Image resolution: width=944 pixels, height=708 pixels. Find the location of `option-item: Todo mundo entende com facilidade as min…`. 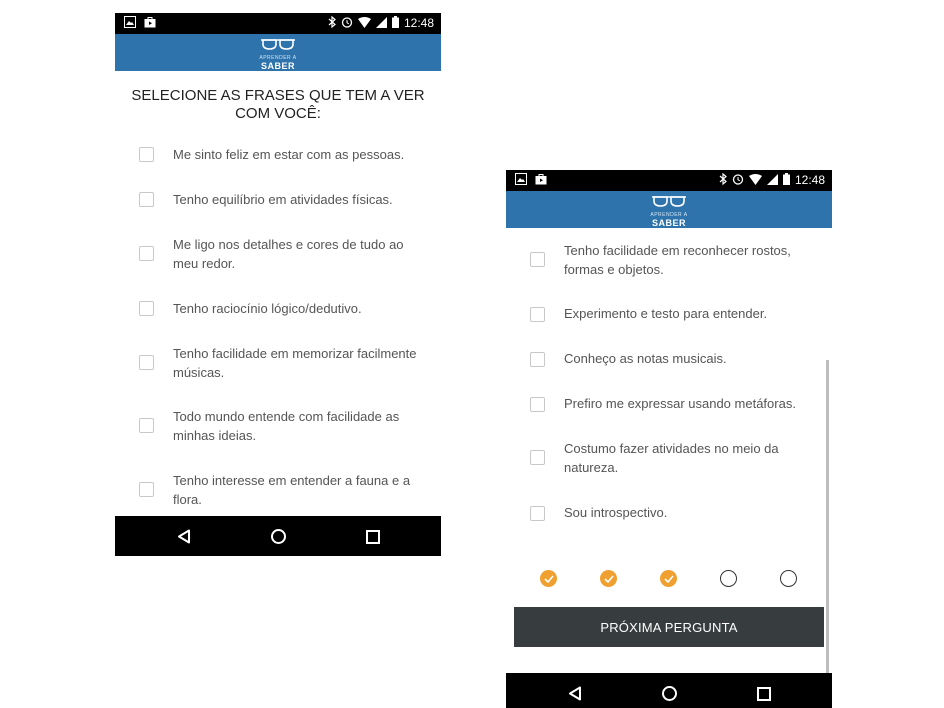

option-item: Todo mundo entende com facilidade as min… is located at coordinates (278, 425).